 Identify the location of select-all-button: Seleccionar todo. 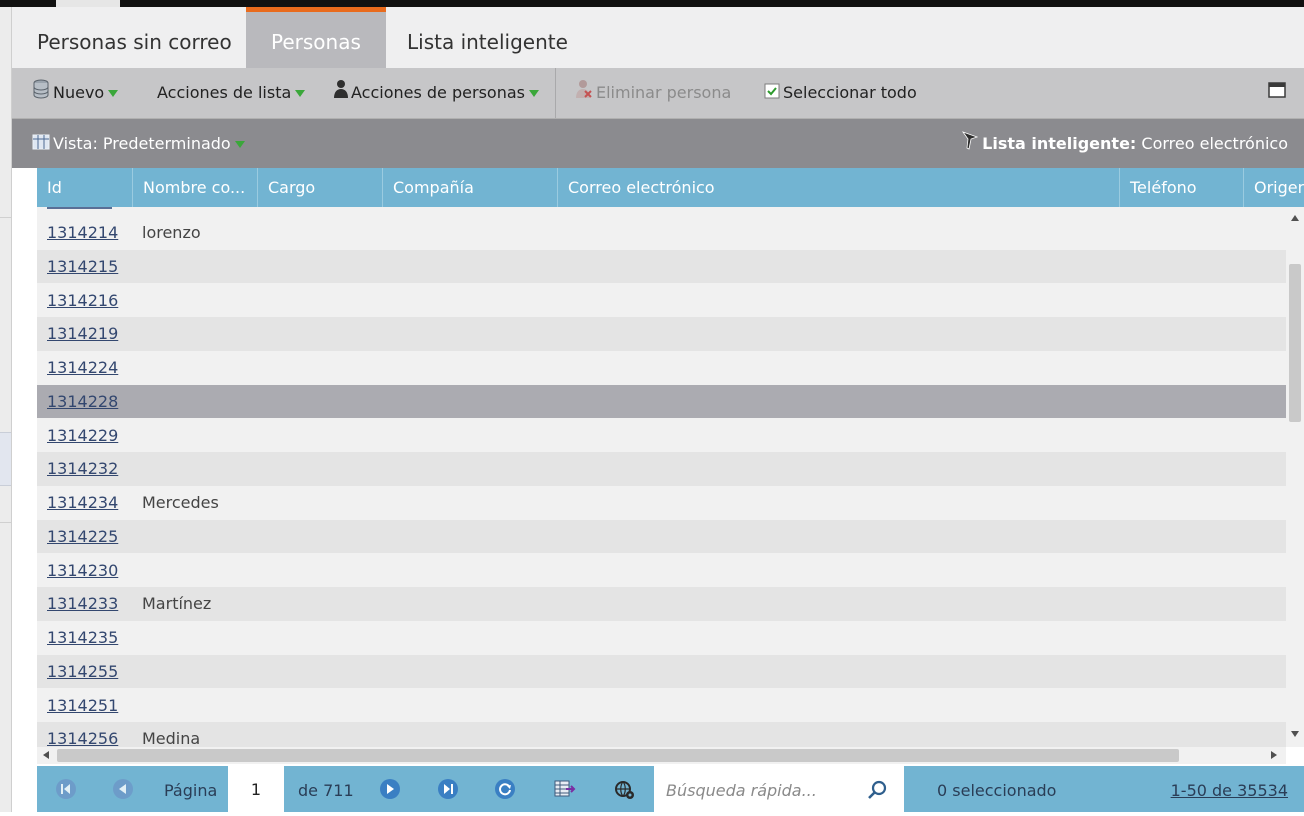
(840, 93).